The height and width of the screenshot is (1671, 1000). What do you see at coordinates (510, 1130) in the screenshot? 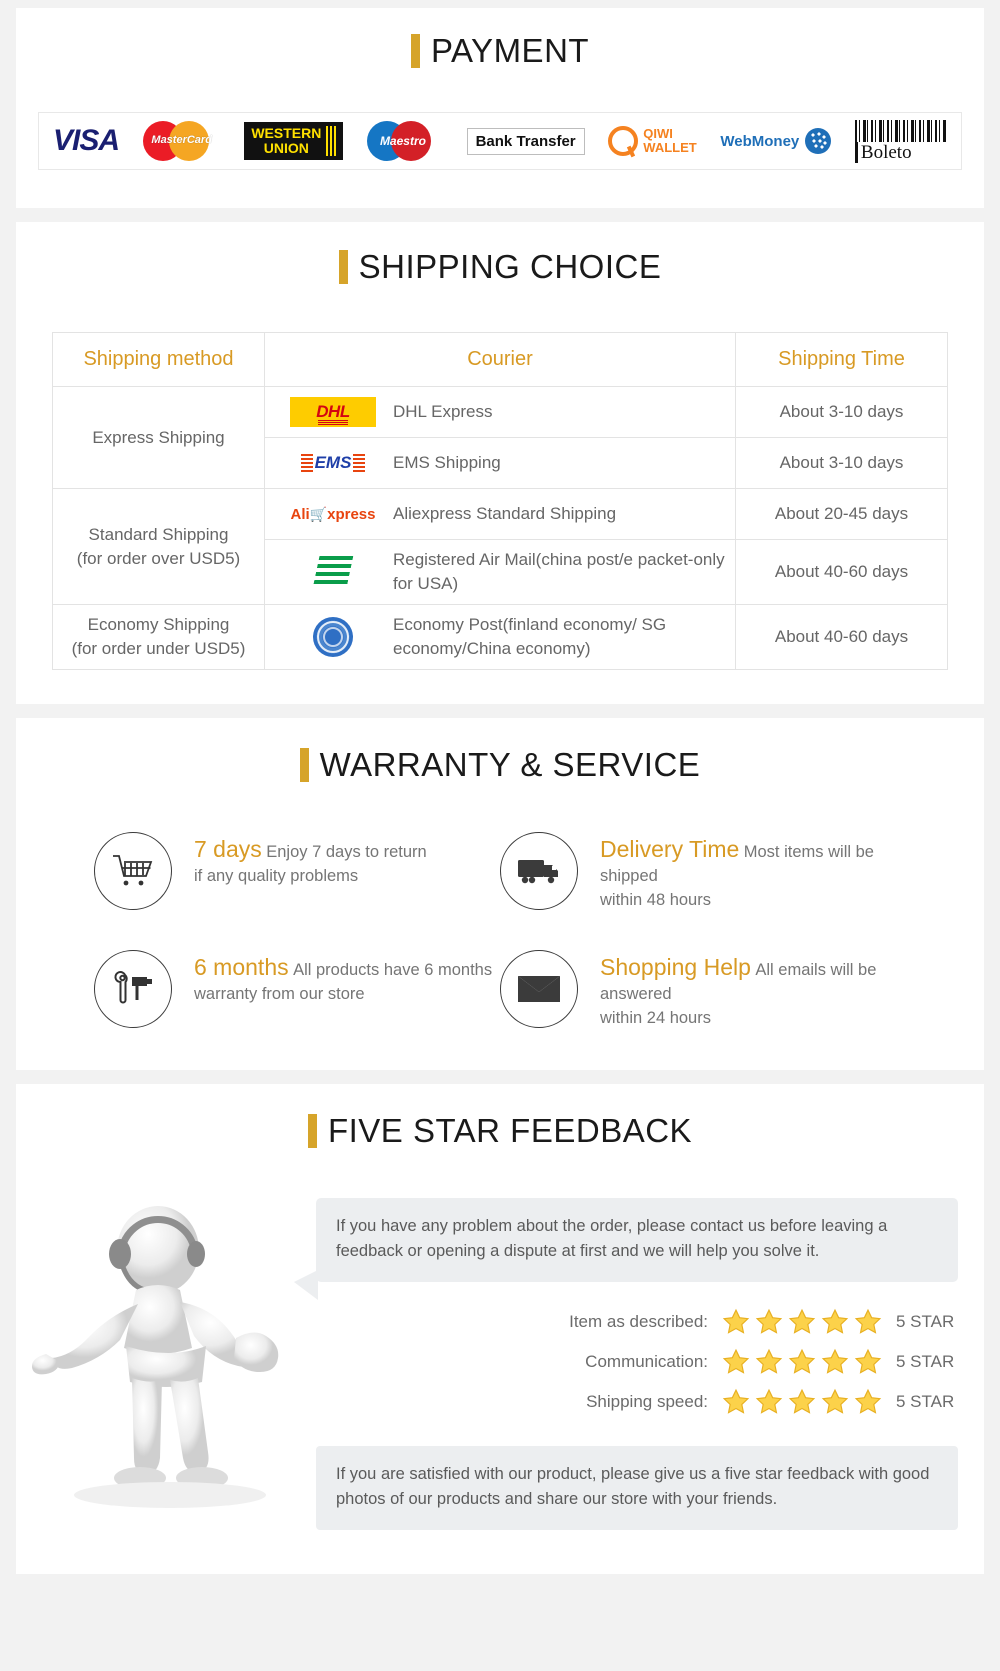
I see `feedback-title: FIVE STAR FEEDBACK` at bounding box center [510, 1130].